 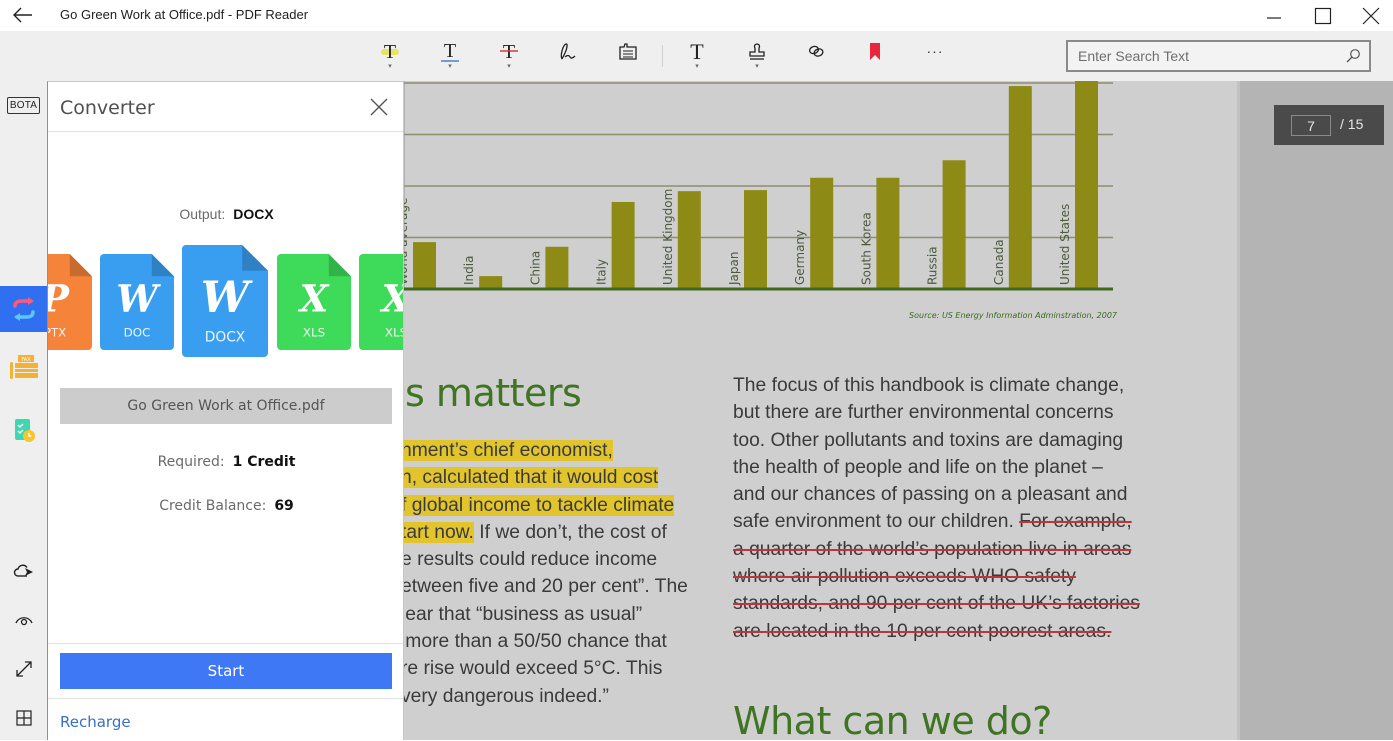 I want to click on svg-text: X, so click(x=392, y=299).